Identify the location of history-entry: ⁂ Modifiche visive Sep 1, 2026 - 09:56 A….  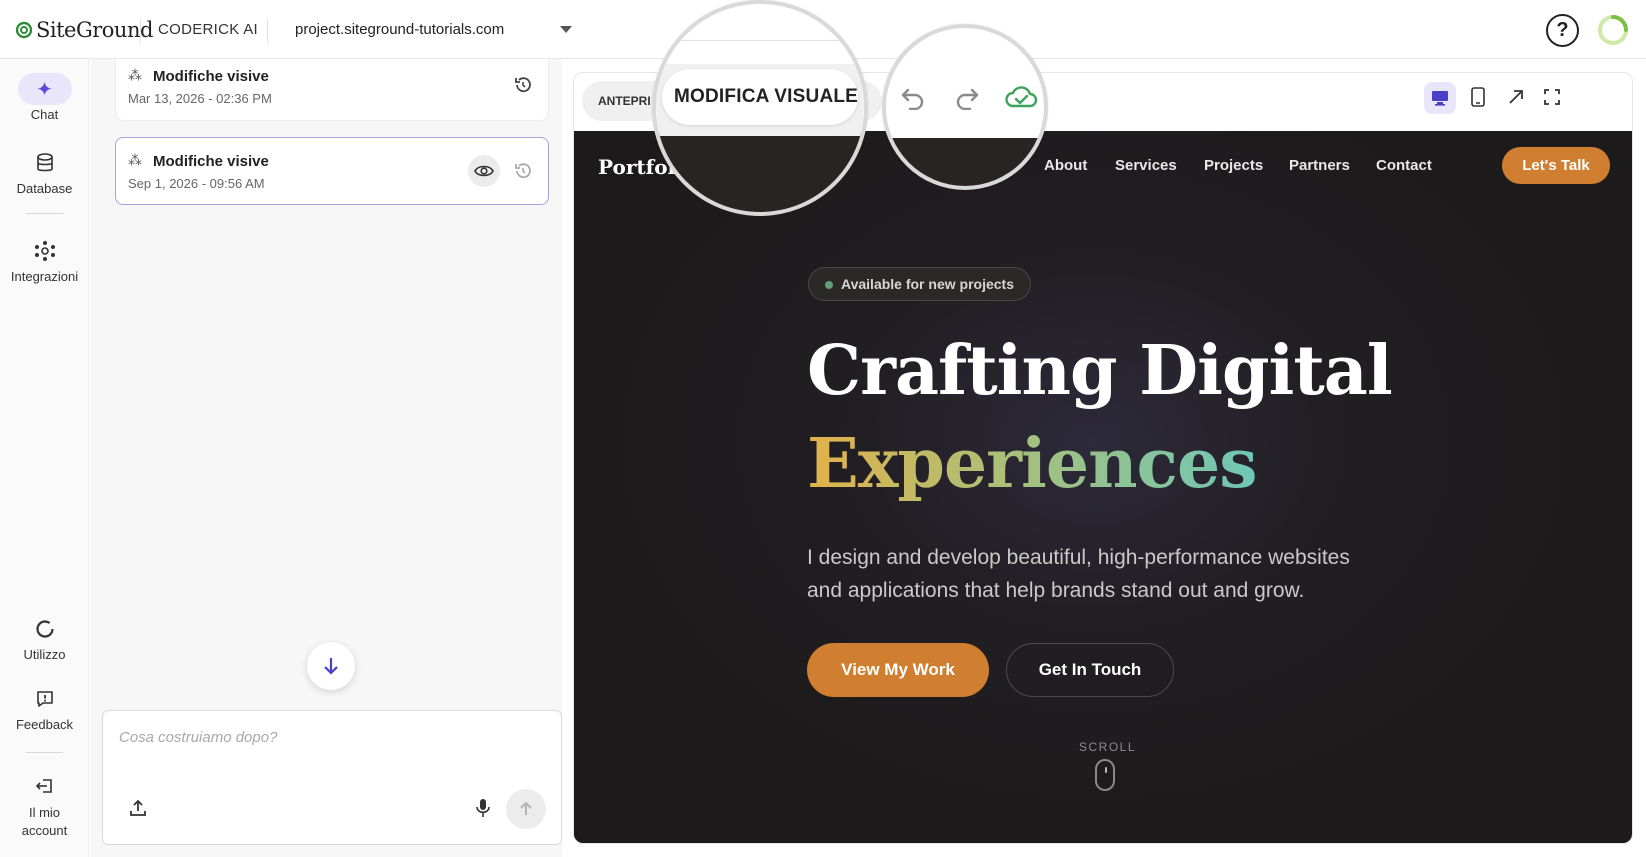
(332, 171).